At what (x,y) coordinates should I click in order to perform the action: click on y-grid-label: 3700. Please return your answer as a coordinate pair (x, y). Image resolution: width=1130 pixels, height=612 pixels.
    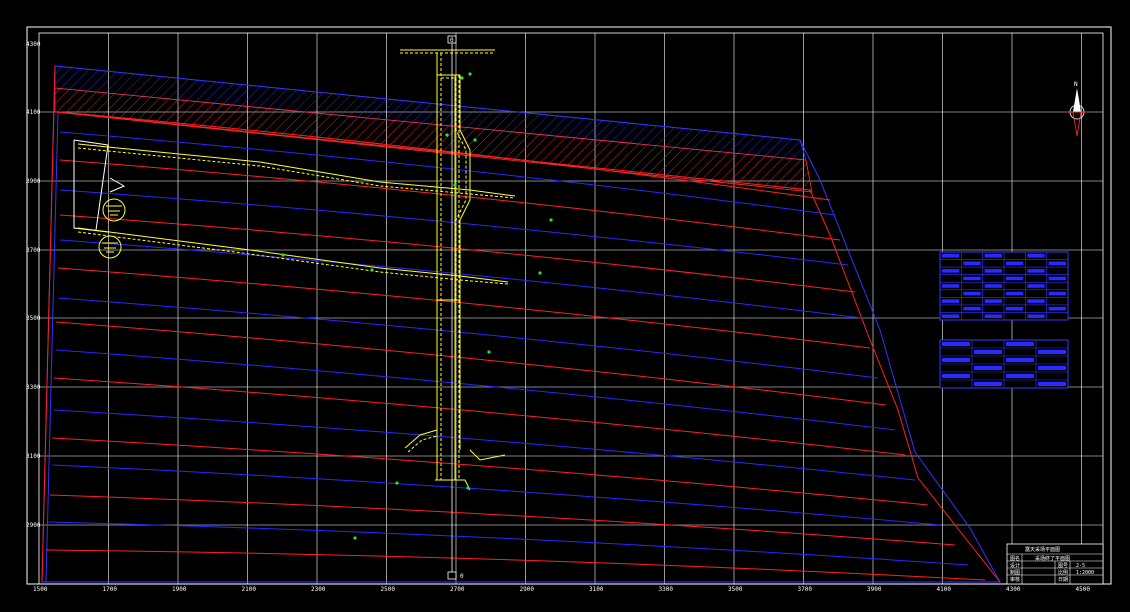
    Looking at the image, I should click on (33, 250).